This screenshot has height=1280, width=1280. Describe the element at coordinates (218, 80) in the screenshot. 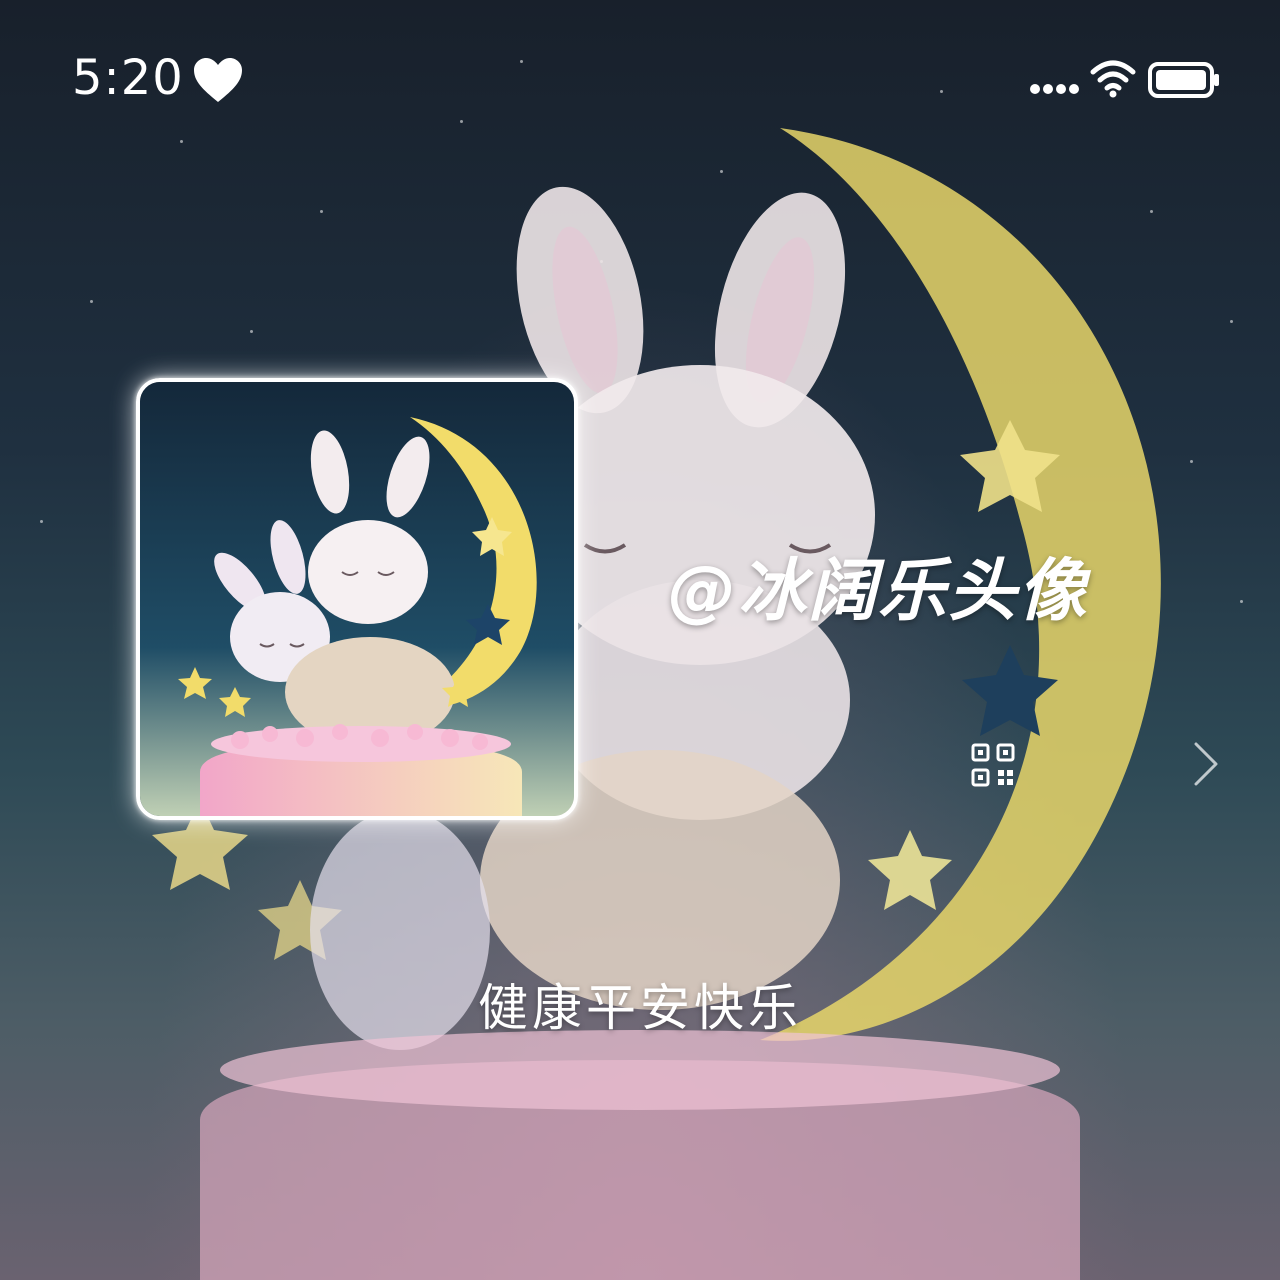

I see `heart-icon` at that location.